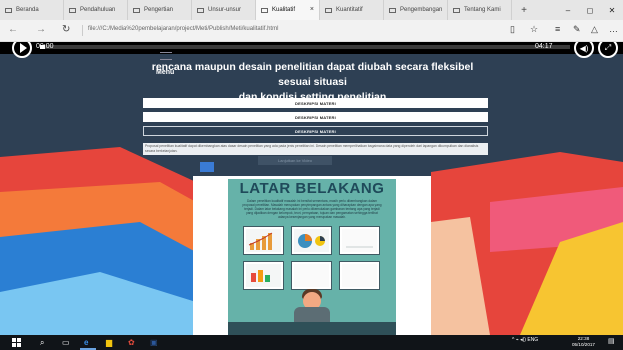 Image resolution: width=623 pixels, height=350 pixels. I want to click on blue-marker, so click(207, 167).